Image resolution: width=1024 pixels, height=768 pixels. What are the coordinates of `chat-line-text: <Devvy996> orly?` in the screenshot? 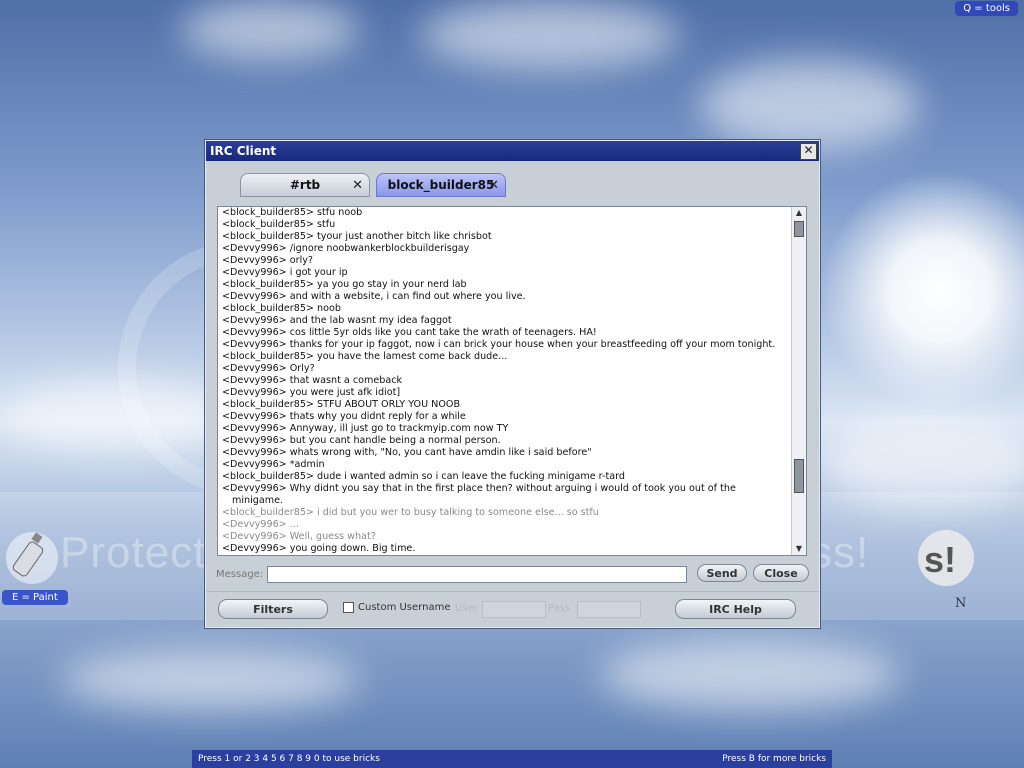 It's located at (268, 260).